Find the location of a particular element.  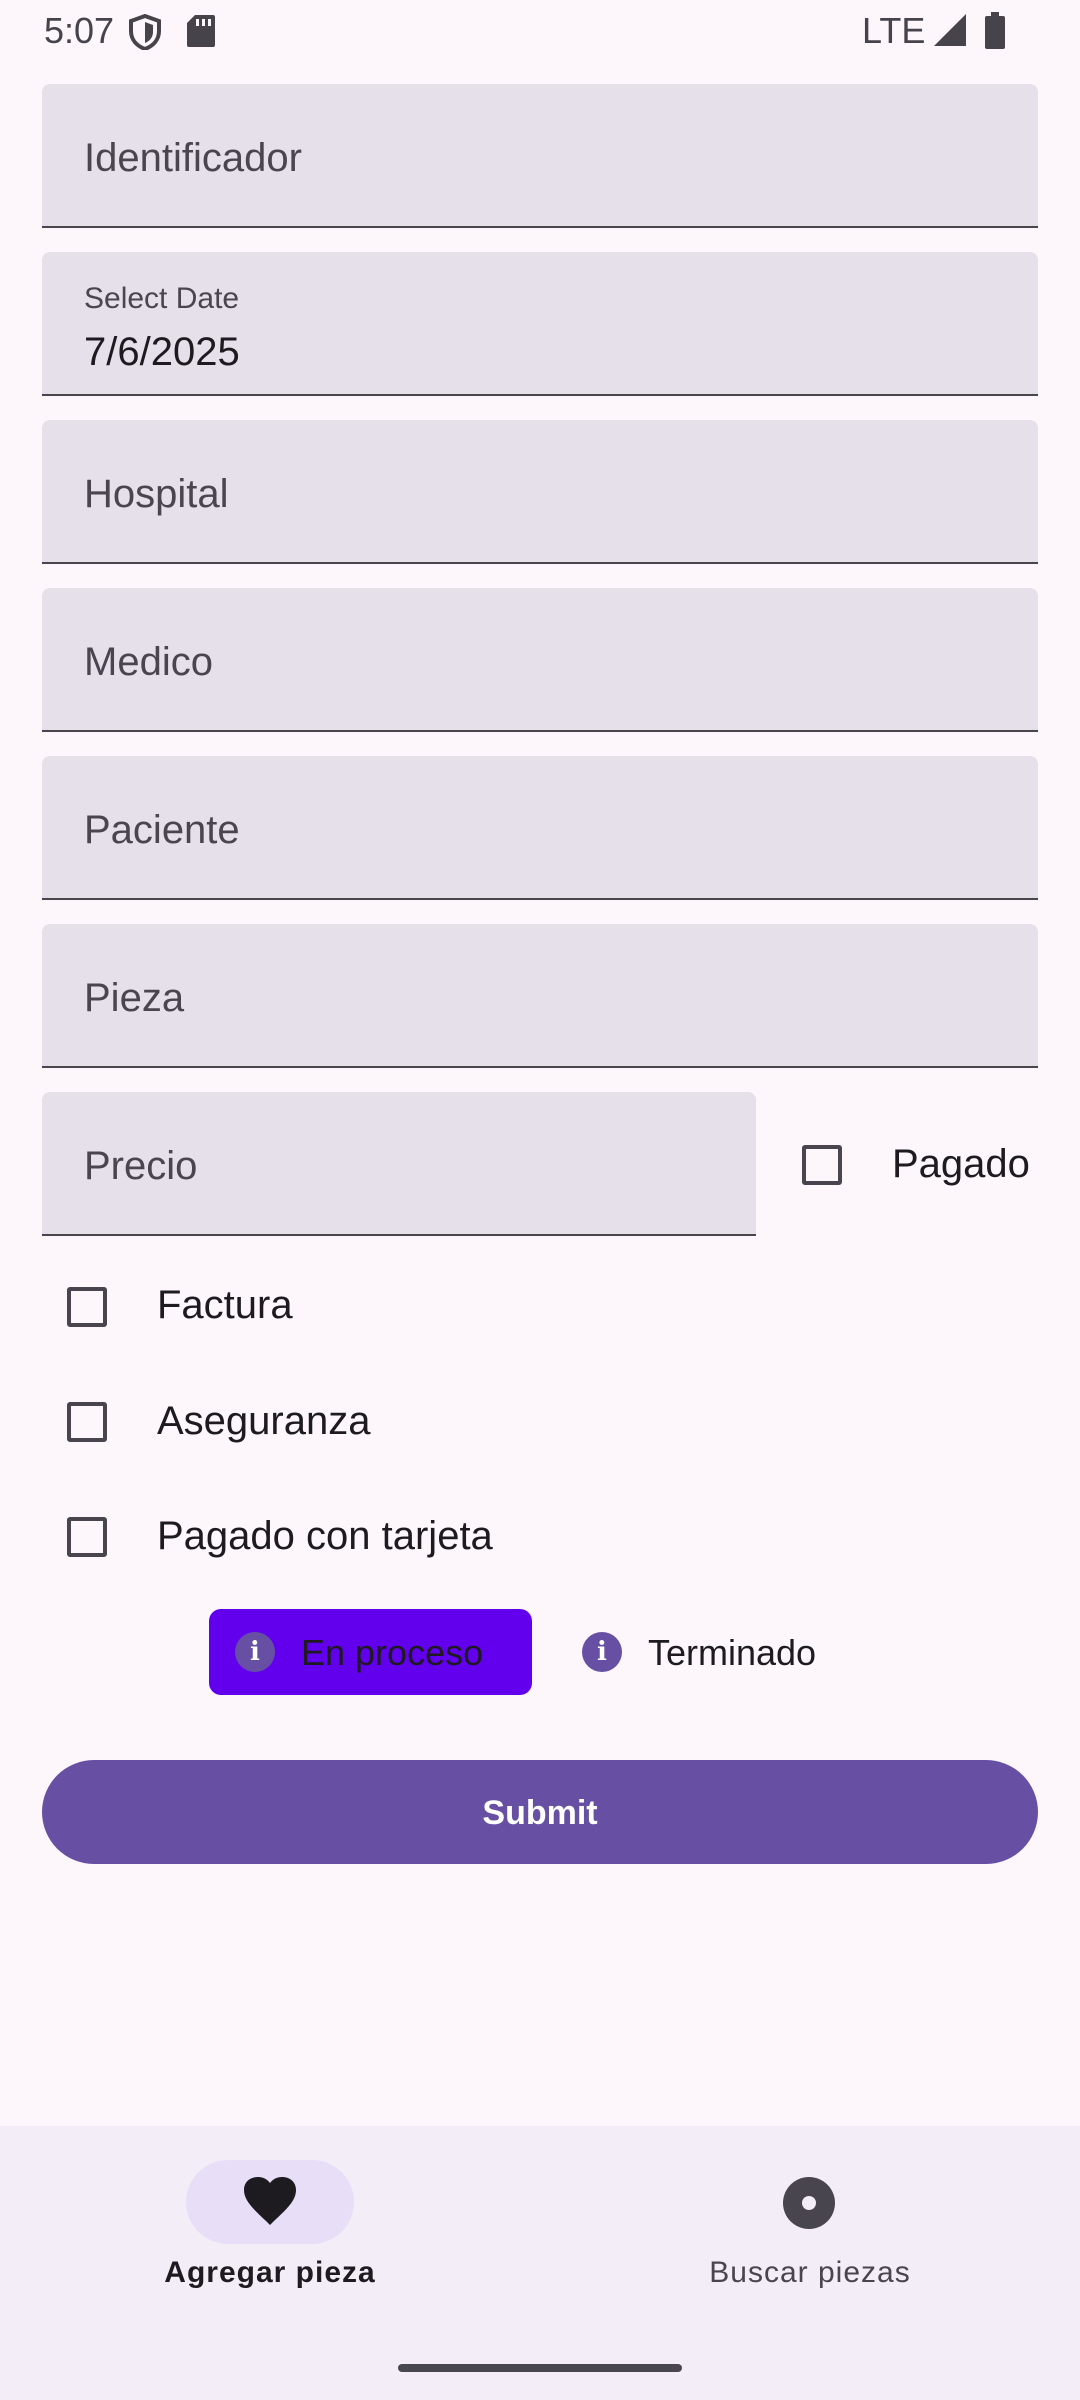

pagado-tarjeta-label: Pagado con tarjeta is located at coordinates (325, 1536).